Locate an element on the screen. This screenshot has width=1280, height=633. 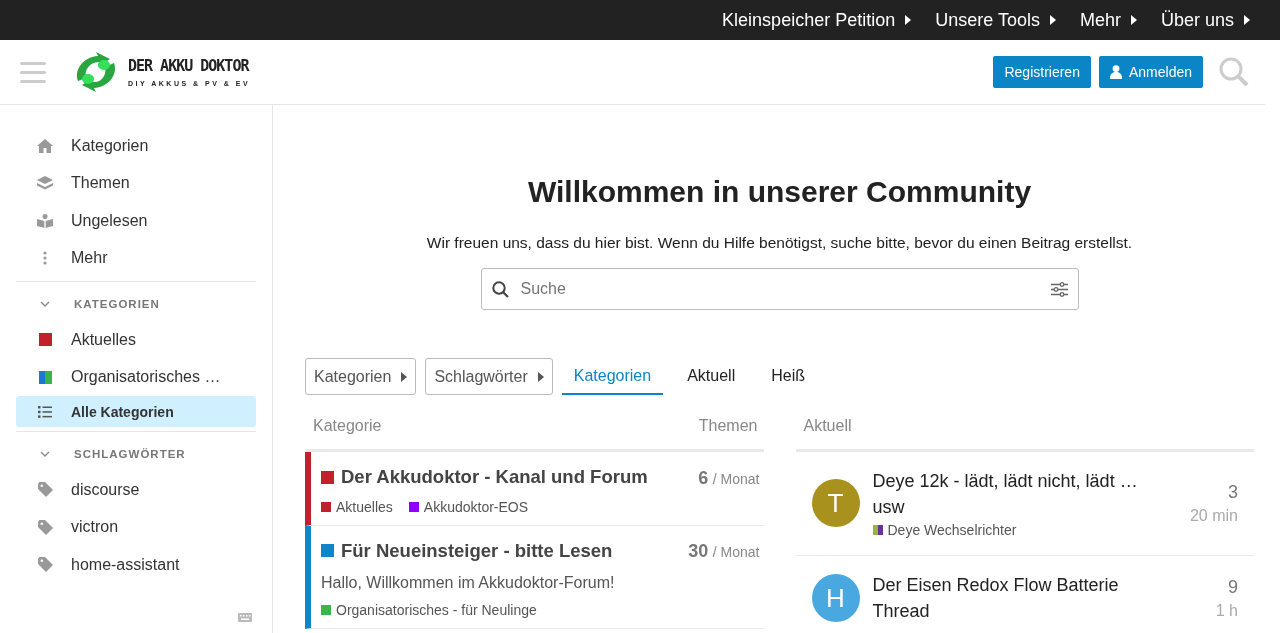
nav-tab: Kategorien is located at coordinates (612, 376).